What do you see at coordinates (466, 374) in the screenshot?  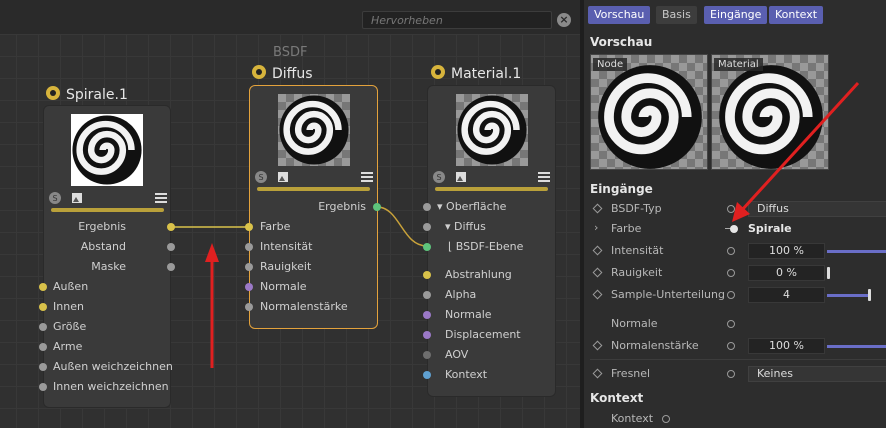 I see `port-kontext: Kontext` at bounding box center [466, 374].